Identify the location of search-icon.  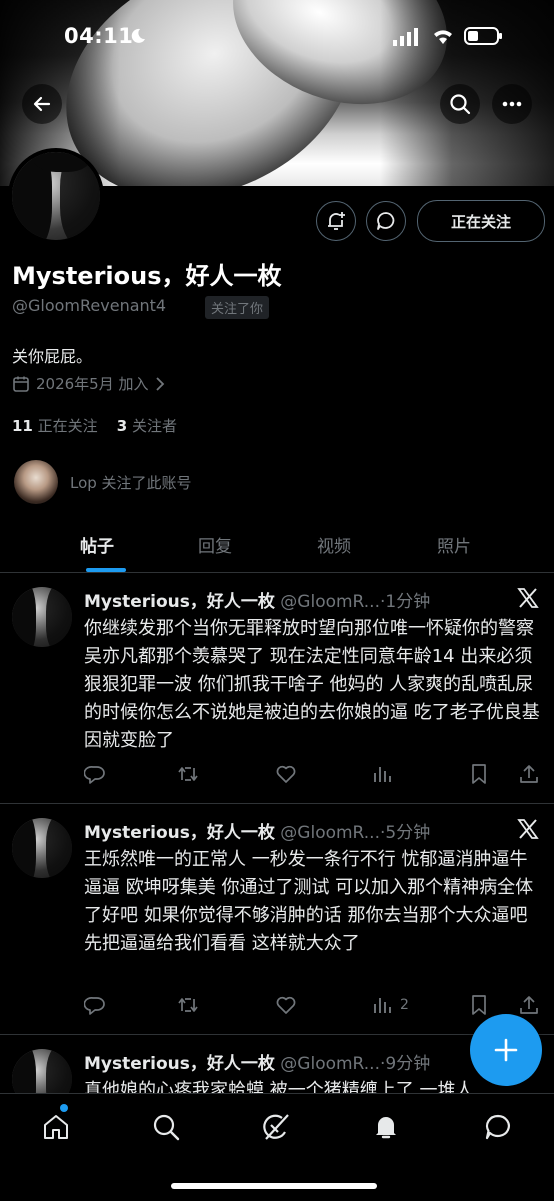
(460, 104).